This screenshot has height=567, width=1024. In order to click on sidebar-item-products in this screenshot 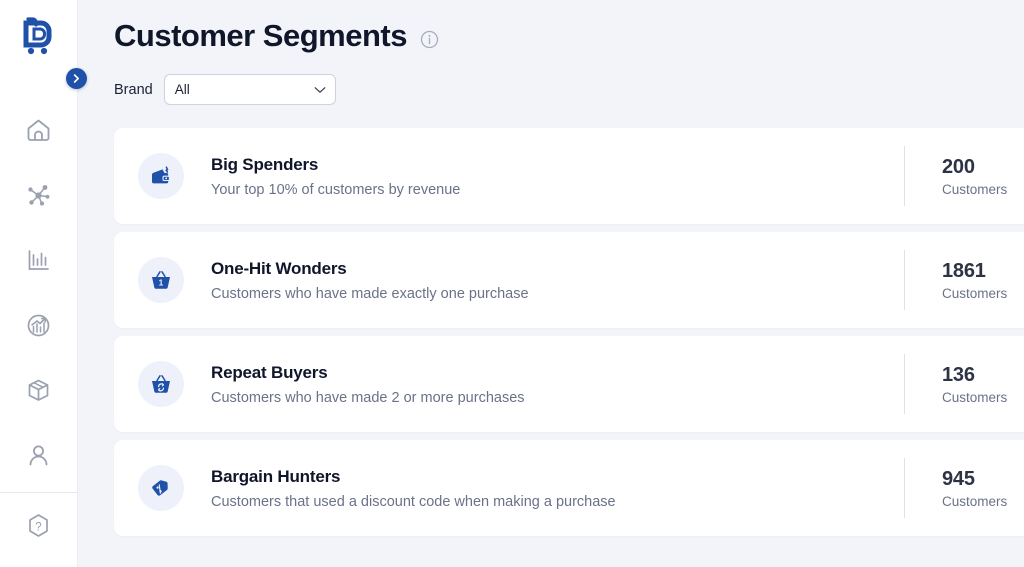, I will do `click(38, 390)`.